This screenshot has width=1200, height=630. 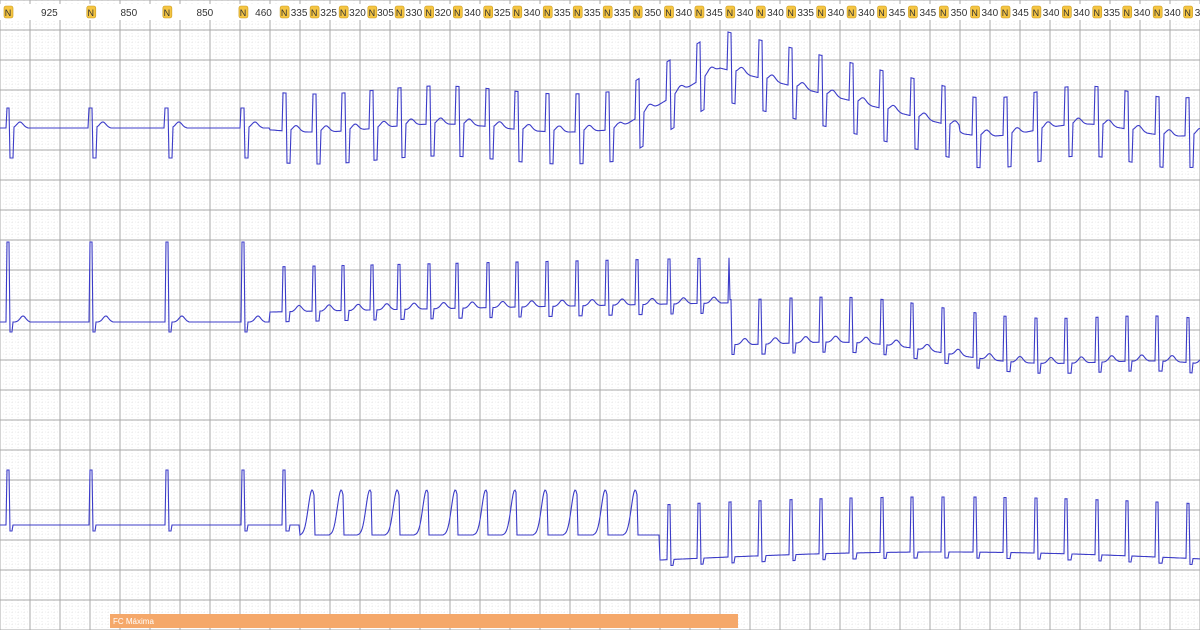 What do you see at coordinates (414, 13) in the screenshot?
I see `rr-interval-label: 330` at bounding box center [414, 13].